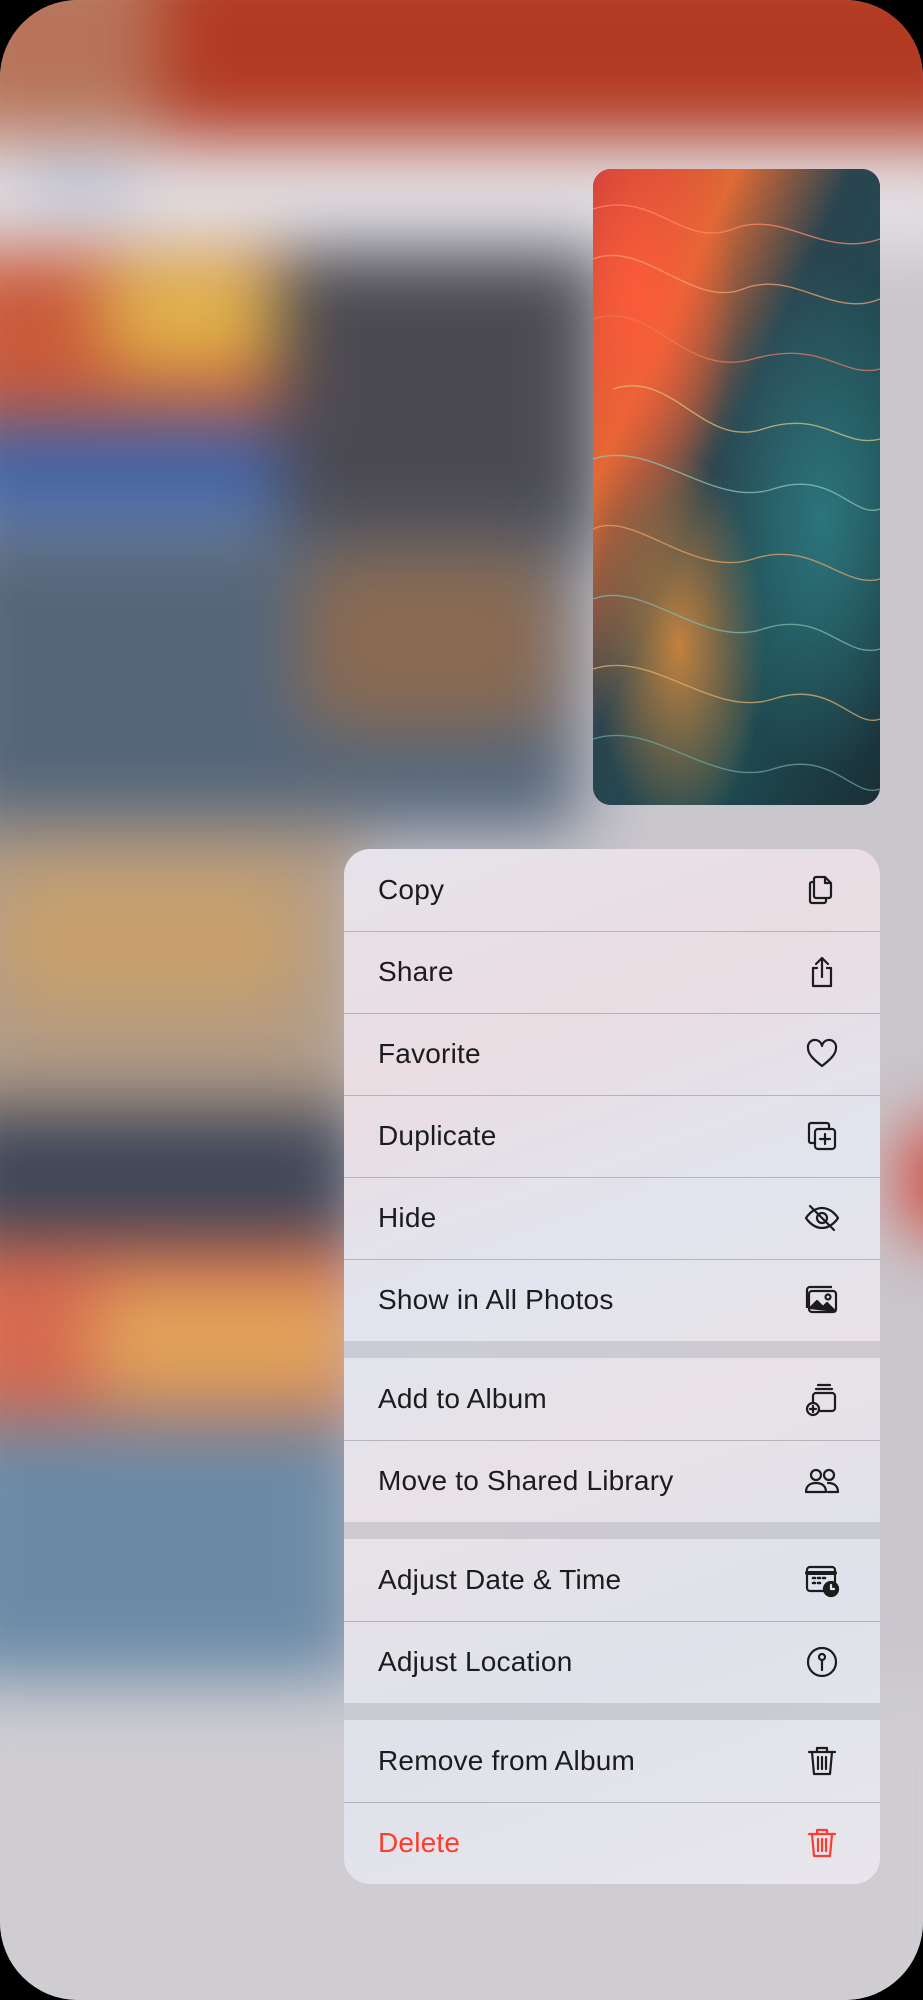  I want to click on add-to-album-icon, so click(822, 1399).